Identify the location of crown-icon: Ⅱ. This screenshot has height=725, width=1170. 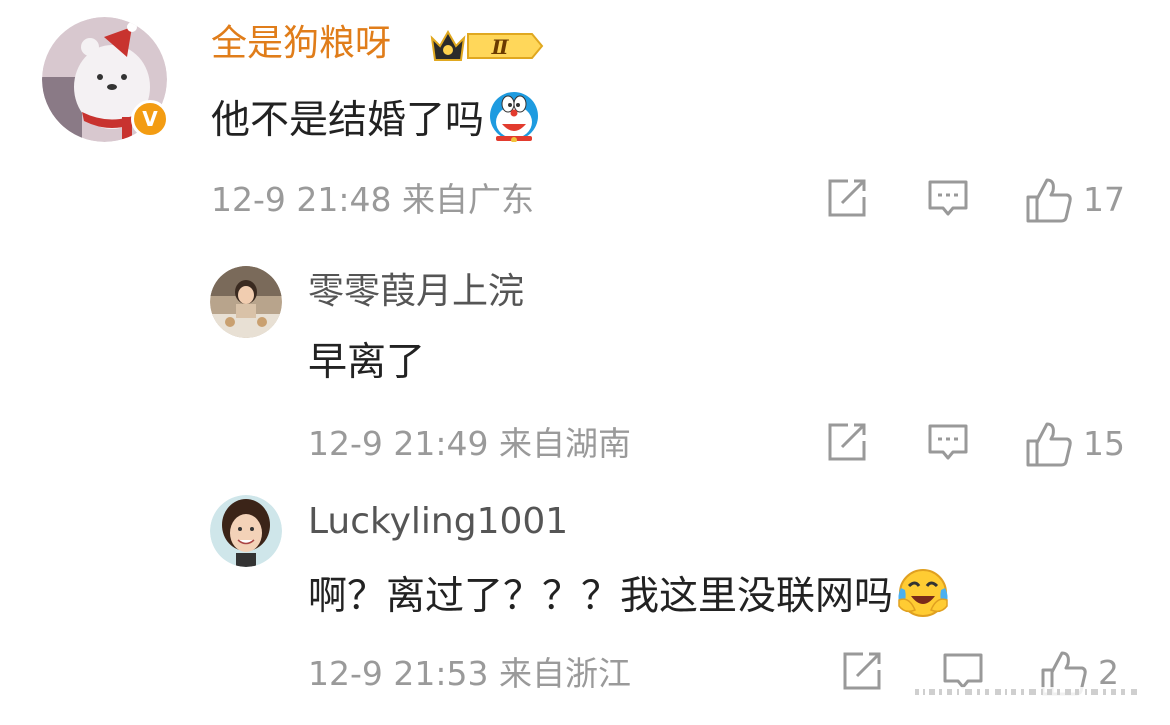
(487, 45).